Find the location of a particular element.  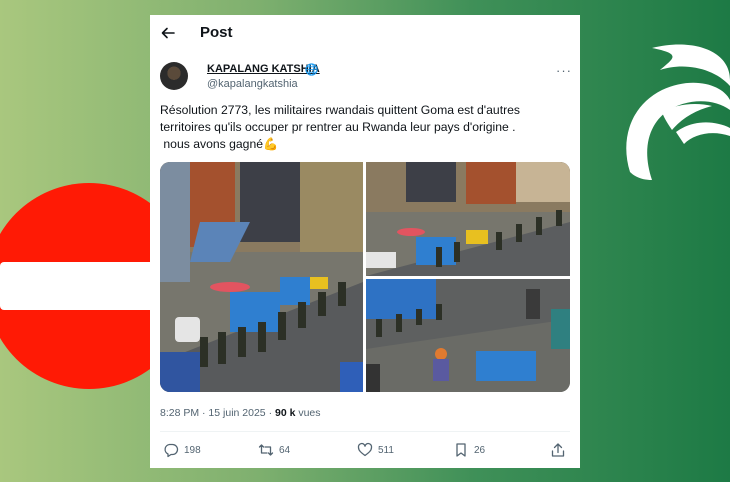

brand-logo-icon is located at coordinates (678, 112).